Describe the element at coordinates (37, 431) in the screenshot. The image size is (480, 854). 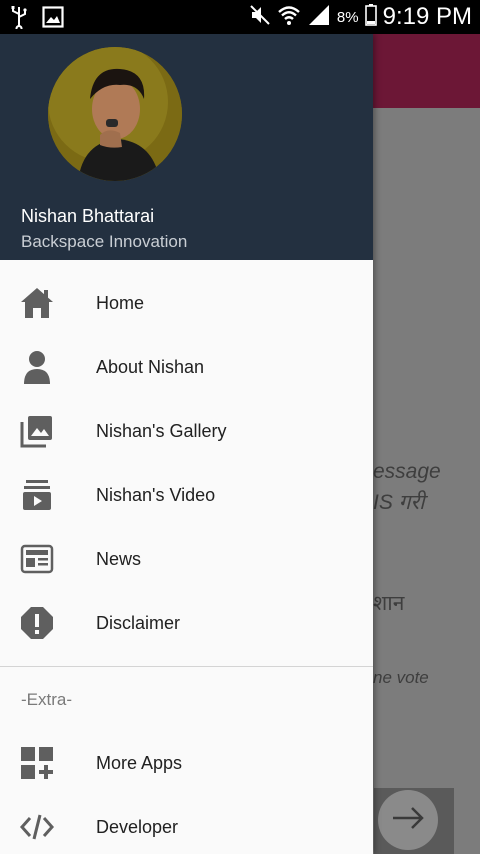
I see `gallery-icon` at that location.